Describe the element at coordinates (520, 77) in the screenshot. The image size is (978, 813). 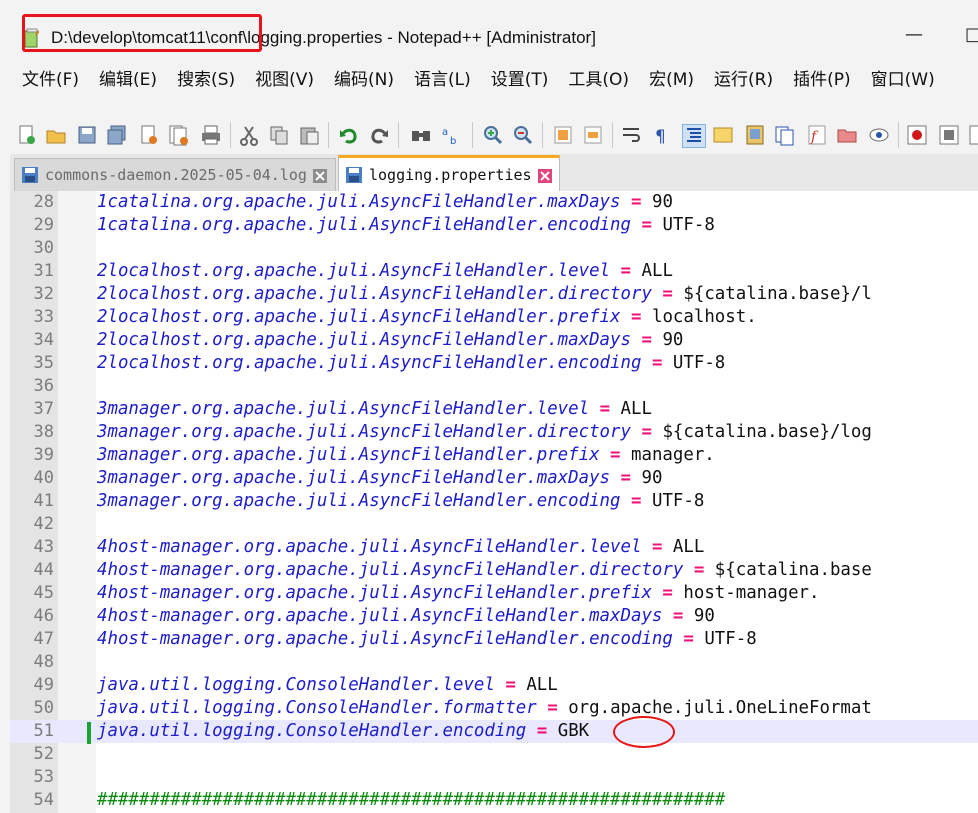
I see `menu-settings: 设置(T)` at that location.